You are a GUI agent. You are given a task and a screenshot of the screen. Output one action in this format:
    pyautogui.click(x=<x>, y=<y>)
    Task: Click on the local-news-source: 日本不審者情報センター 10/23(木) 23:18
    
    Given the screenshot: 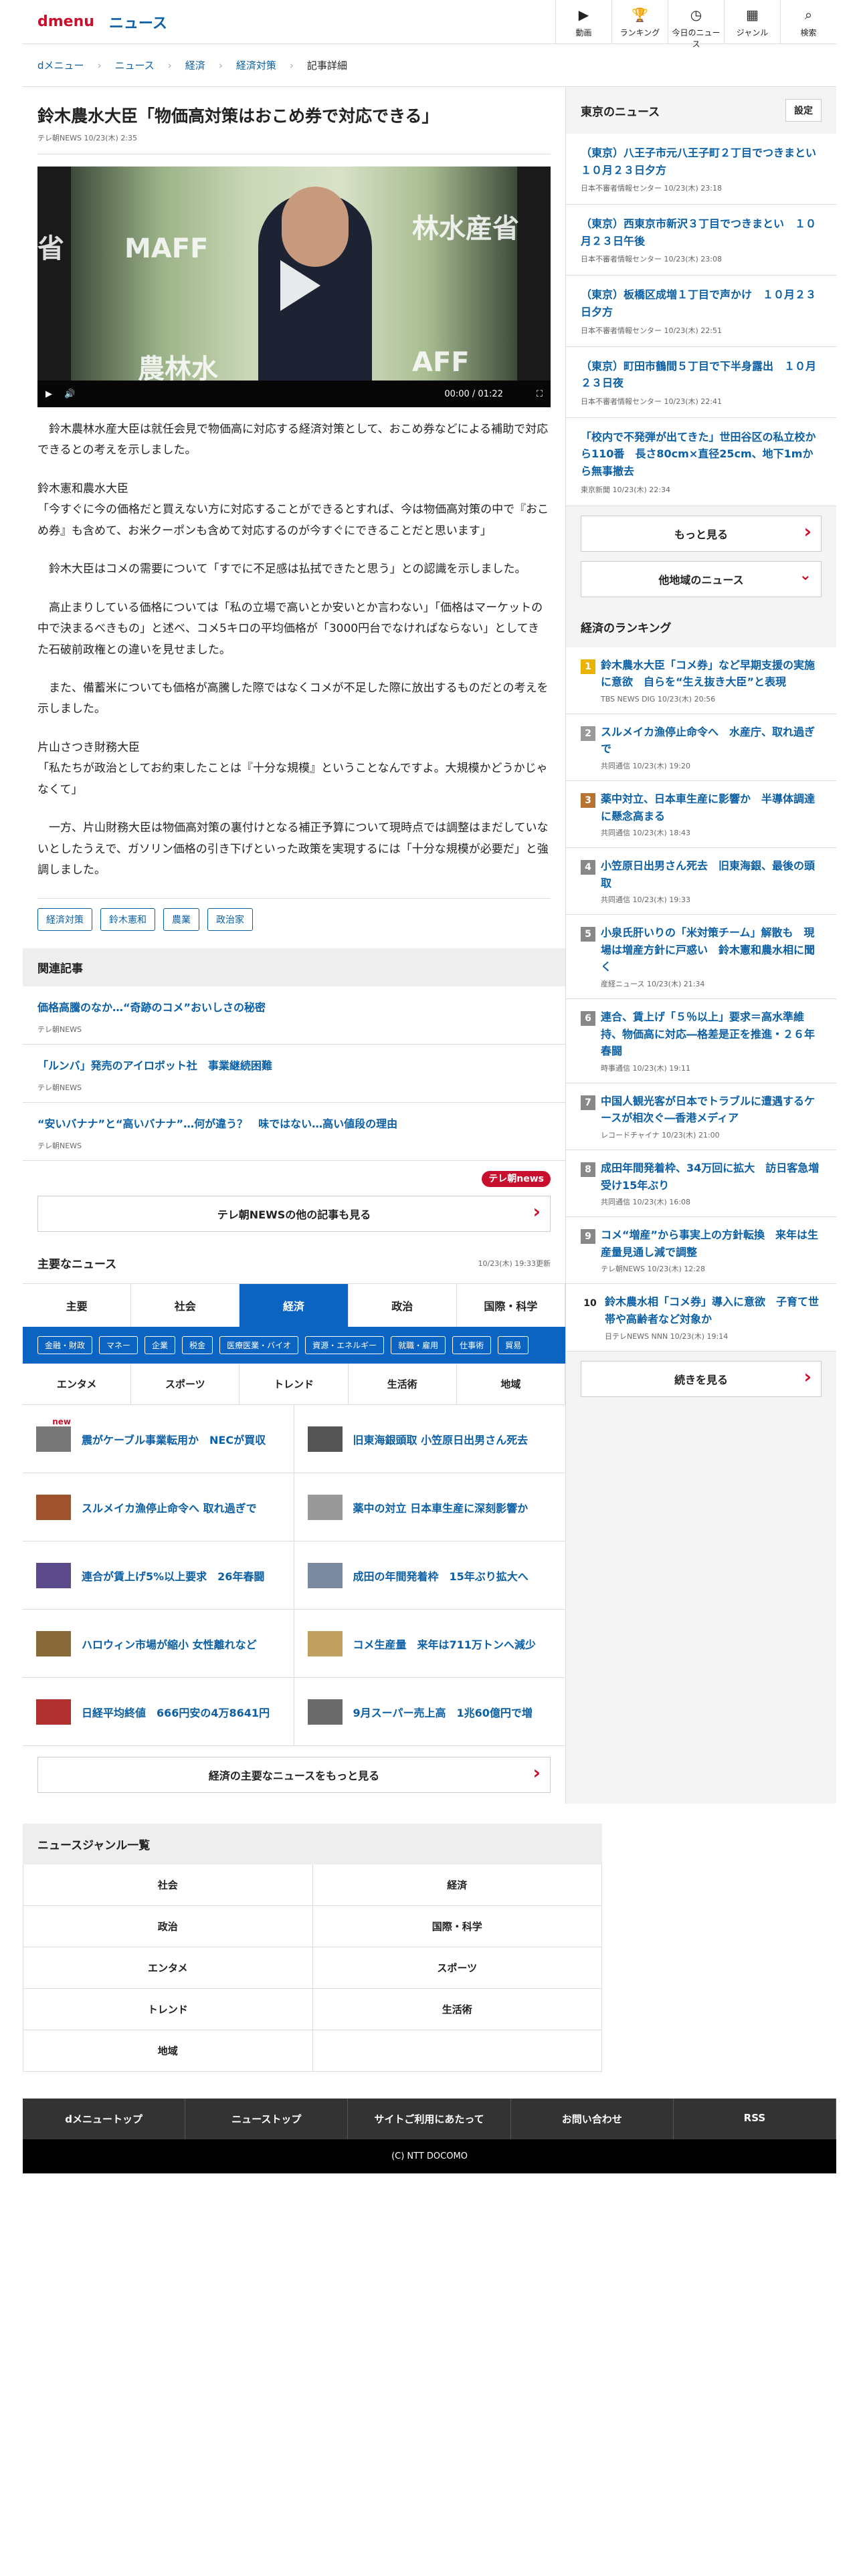 What is the action you would take?
    pyautogui.click(x=651, y=188)
    